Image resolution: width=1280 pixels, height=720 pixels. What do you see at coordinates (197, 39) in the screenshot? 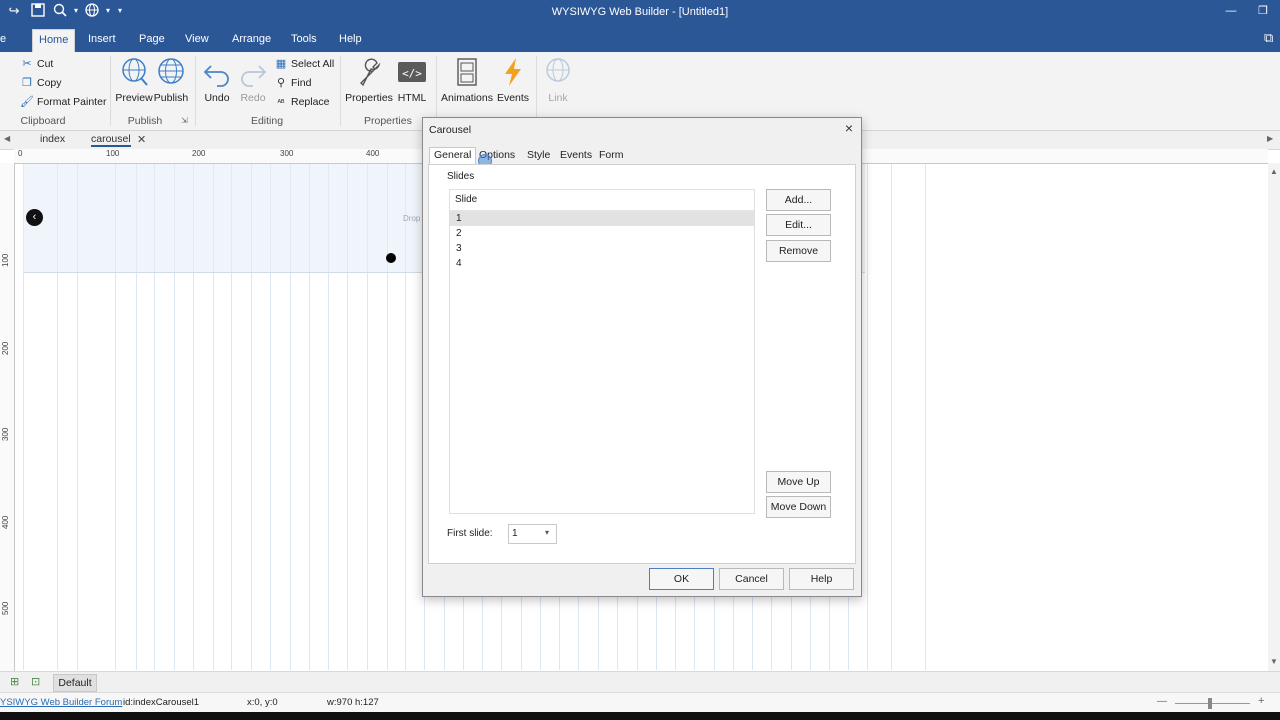
I see `tab-view: View` at bounding box center [197, 39].